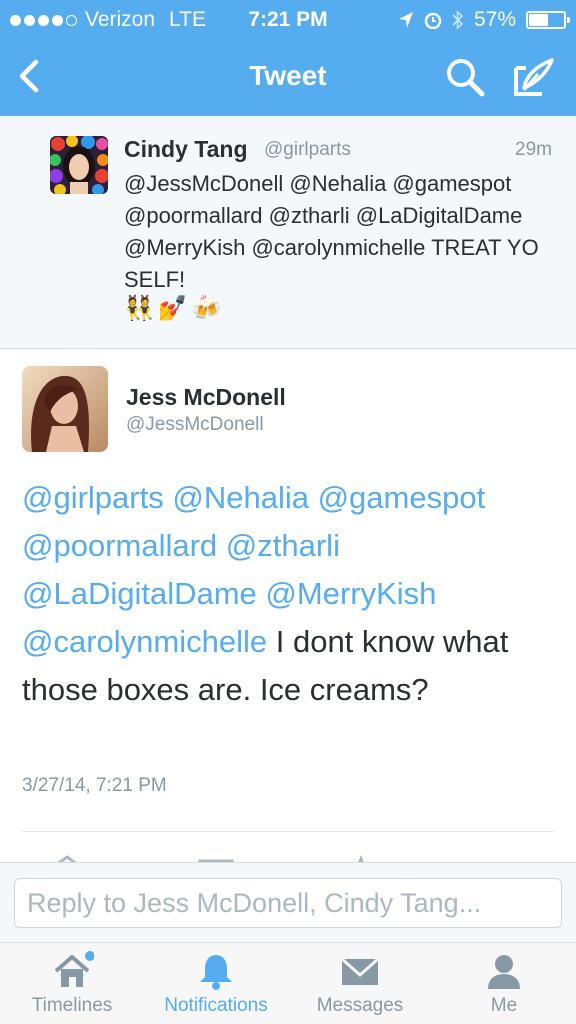 This screenshot has height=1024, width=576. I want to click on bluetooth-icon, so click(458, 20).